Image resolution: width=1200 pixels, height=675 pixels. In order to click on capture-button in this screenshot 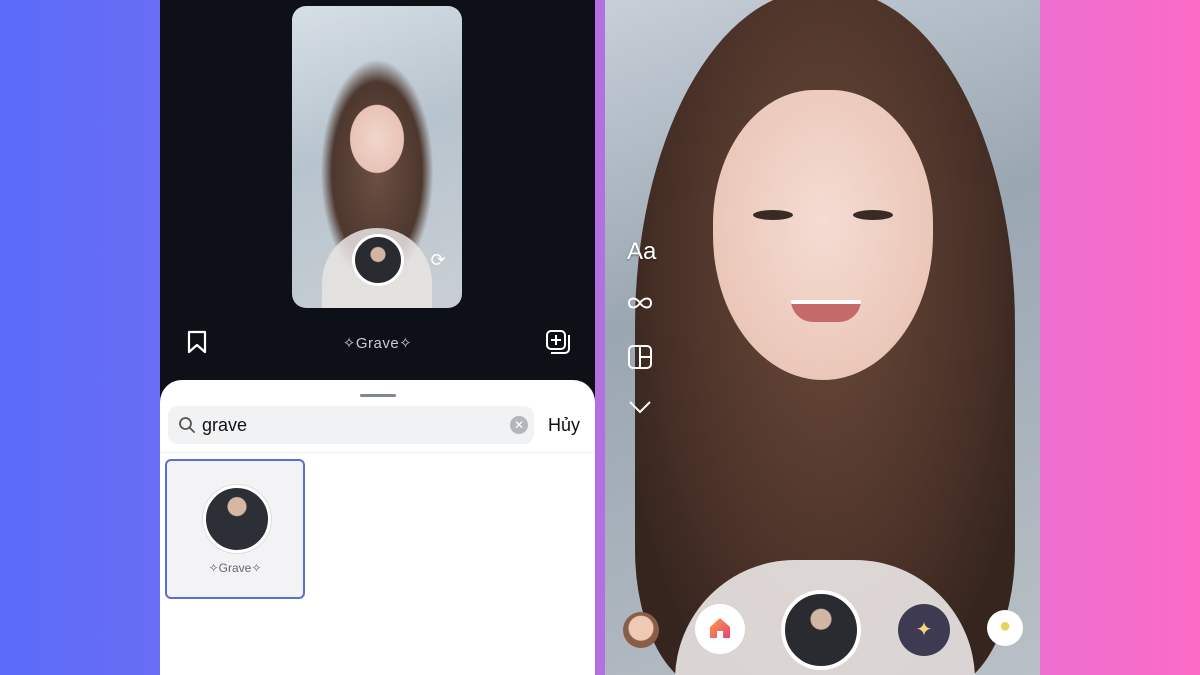, I will do `click(378, 260)`.